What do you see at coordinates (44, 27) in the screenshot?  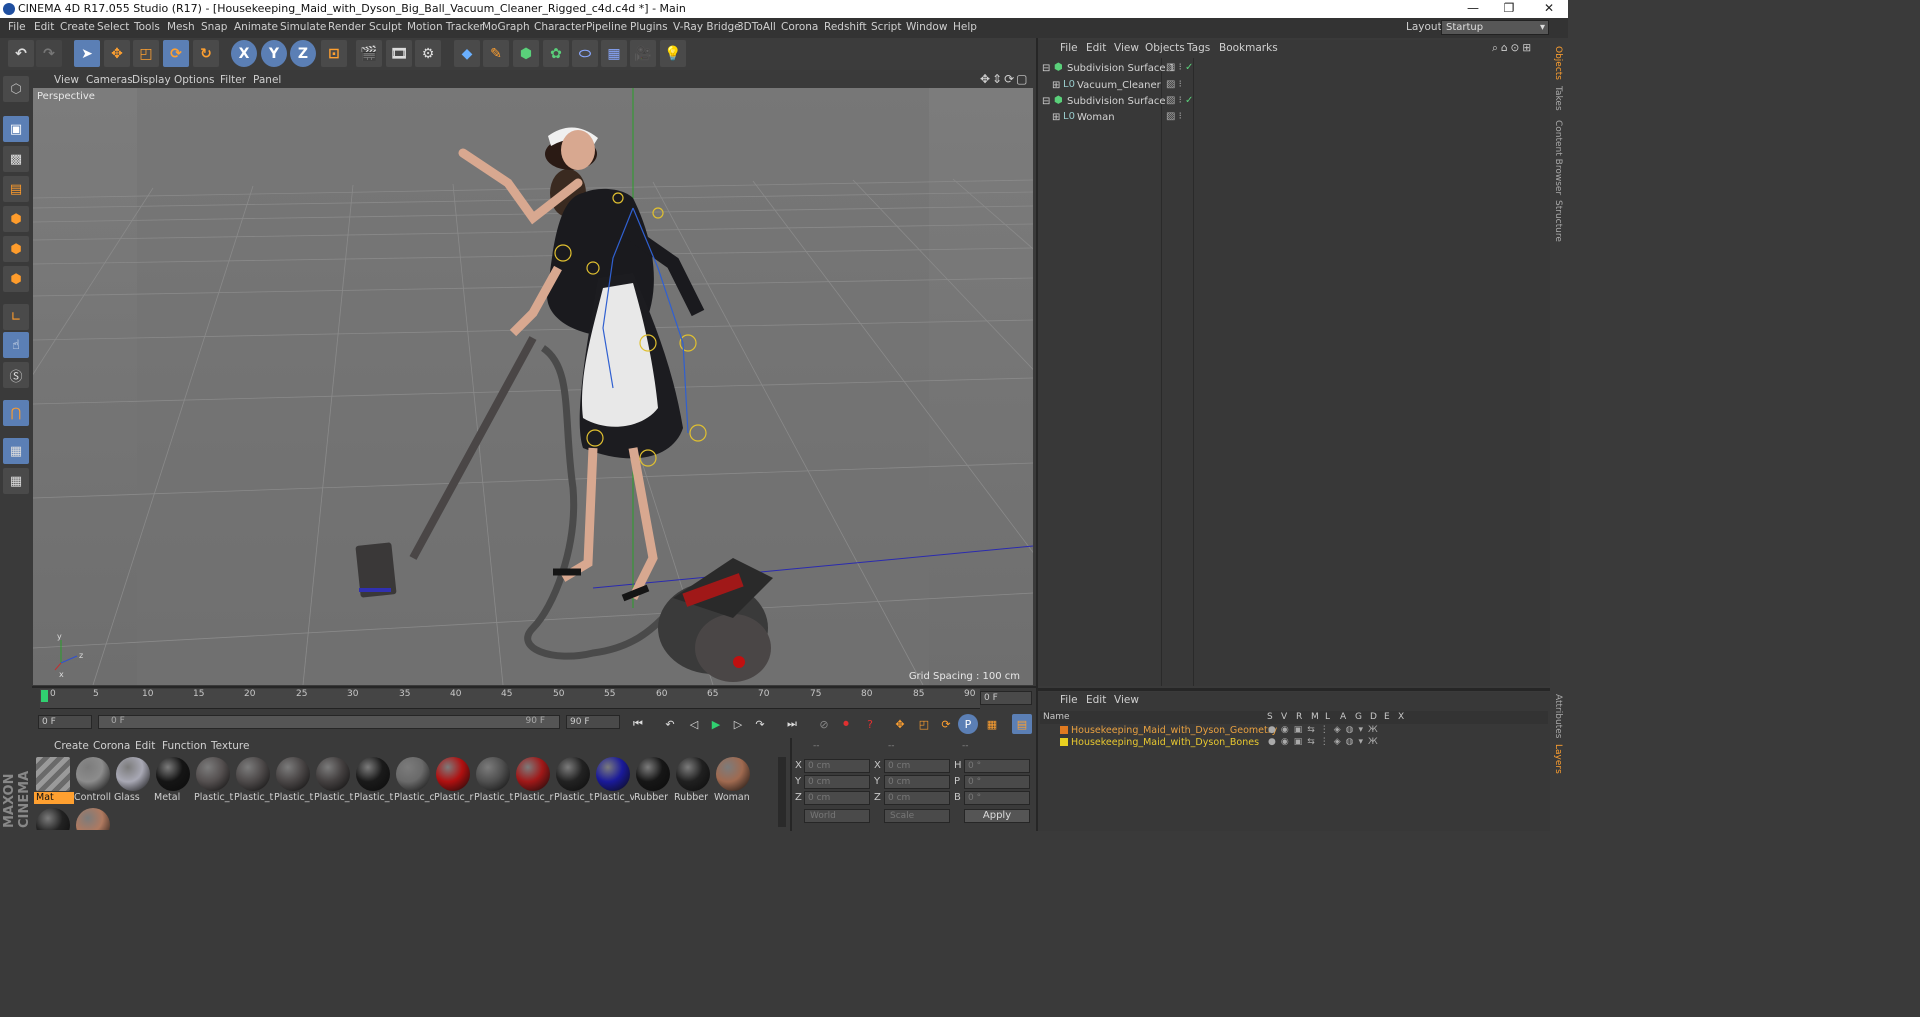 I see `menu-edit: Edit` at bounding box center [44, 27].